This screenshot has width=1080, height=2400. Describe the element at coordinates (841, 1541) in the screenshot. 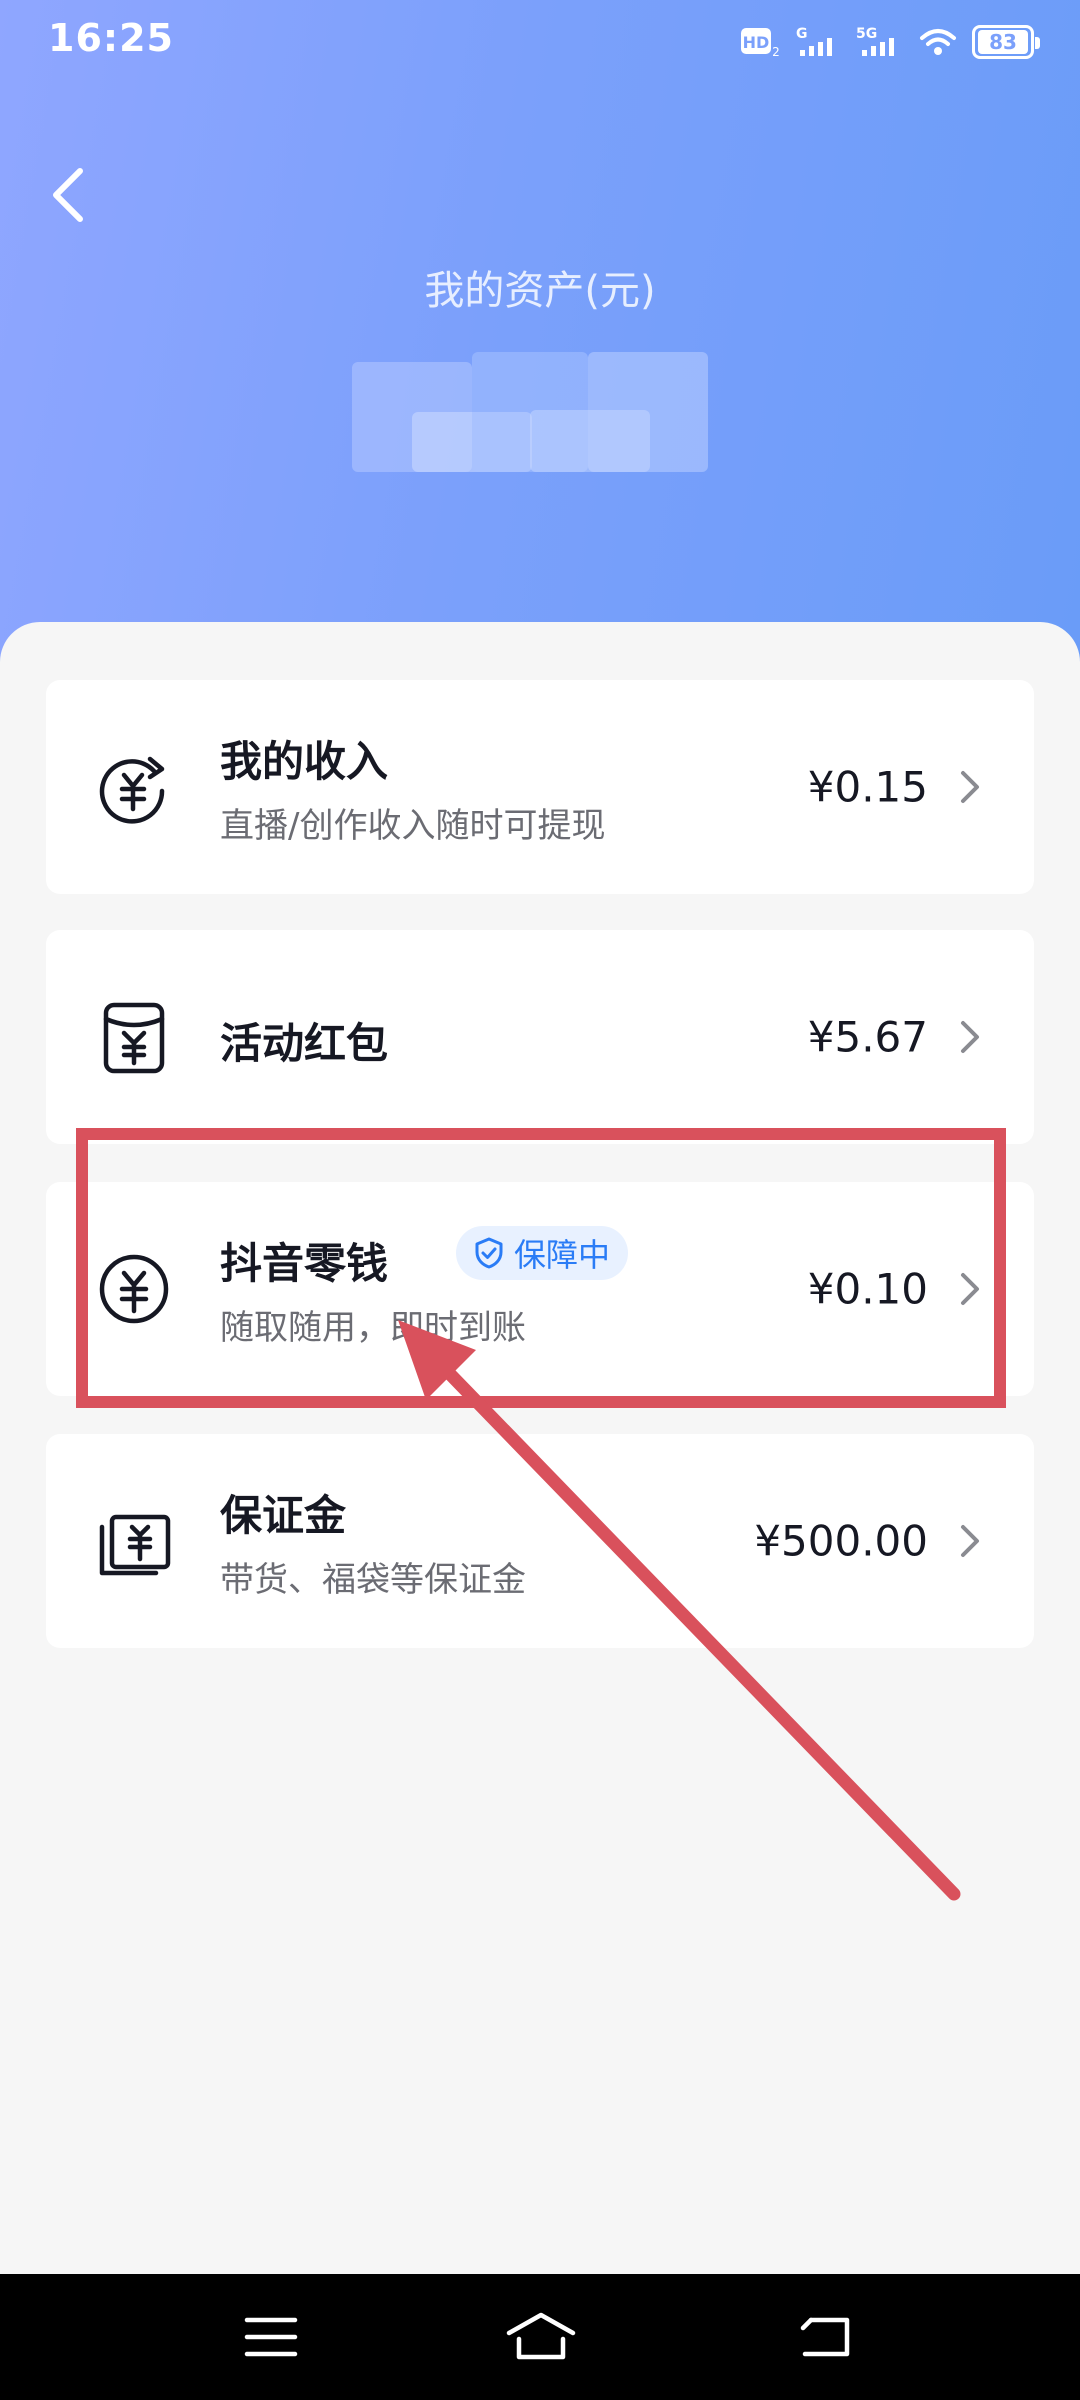

I see `deposit-amount: ¥500.00` at that location.